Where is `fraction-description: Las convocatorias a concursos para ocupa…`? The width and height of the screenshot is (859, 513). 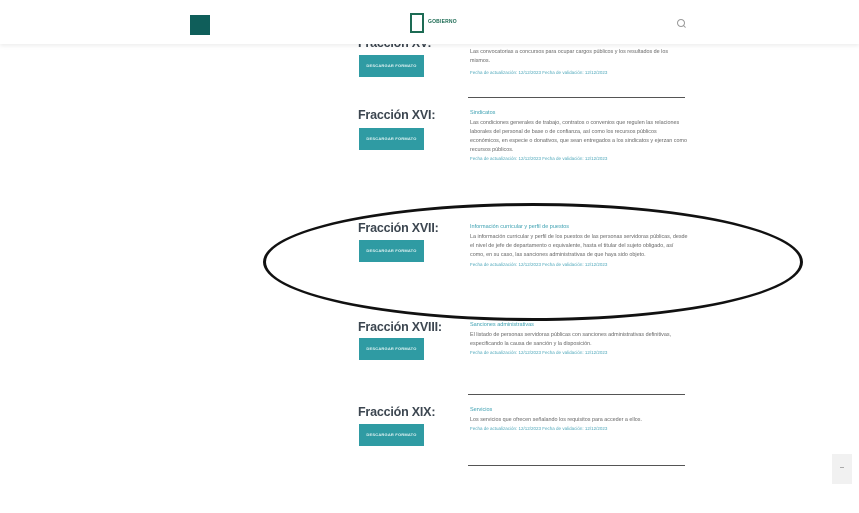
fraction-description: Las convocatorias a concursos para ocupa… is located at coordinates (569, 56).